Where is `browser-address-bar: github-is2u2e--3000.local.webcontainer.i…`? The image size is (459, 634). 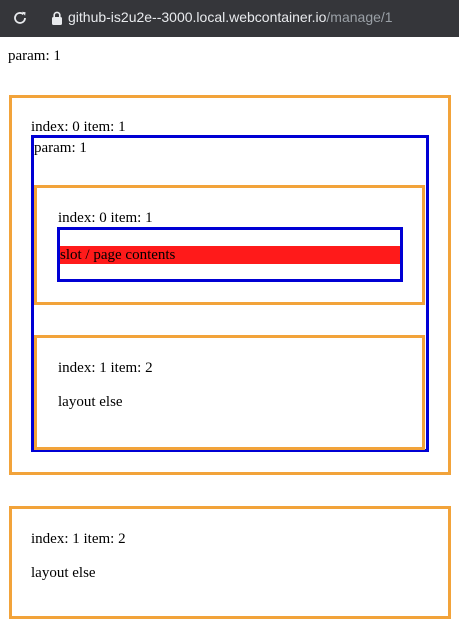
browser-address-bar: github-is2u2e--3000.local.webcontainer.i… is located at coordinates (229, 18).